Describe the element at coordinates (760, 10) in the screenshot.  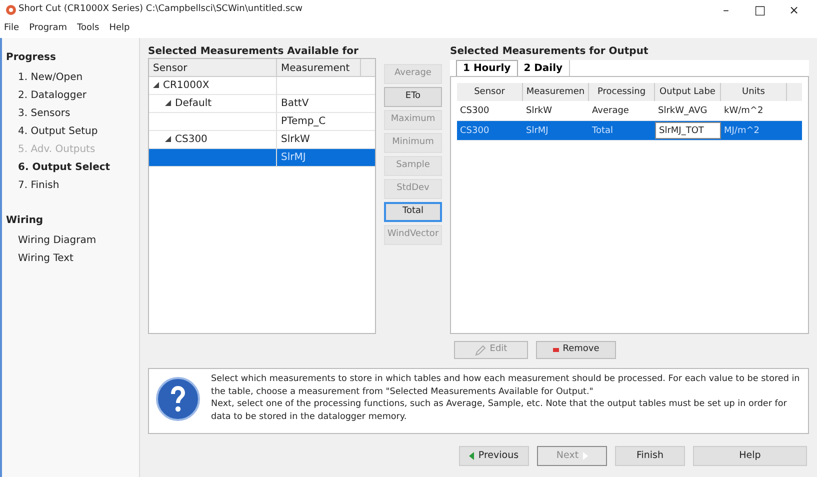
I see `maximize-button: □` at that location.